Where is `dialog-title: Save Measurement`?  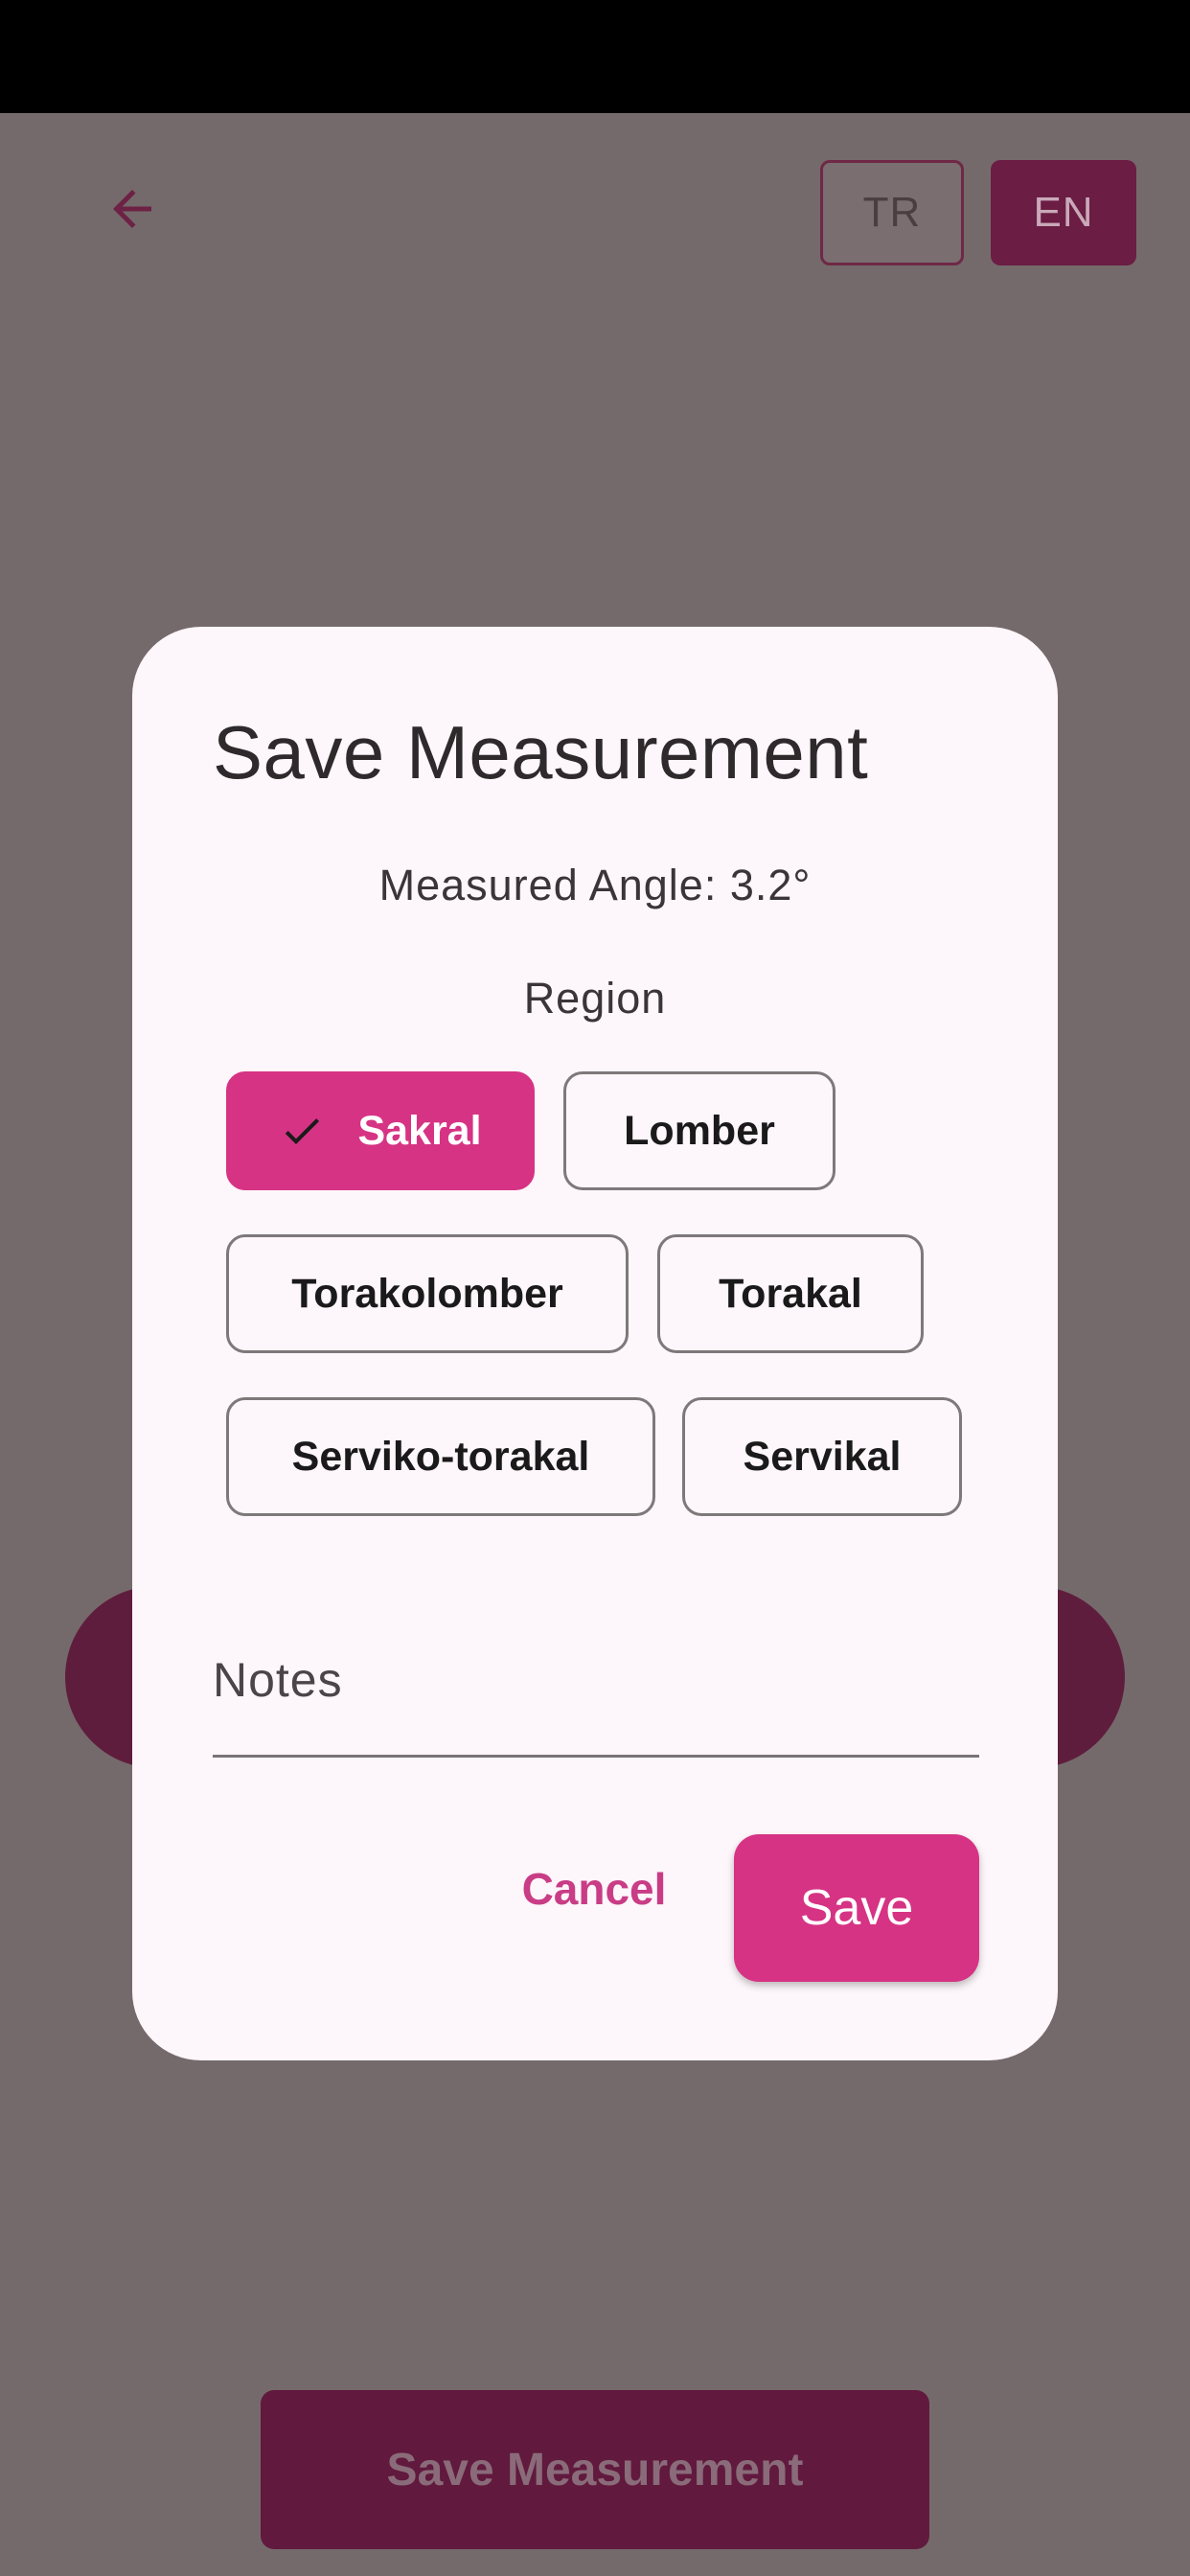 dialog-title: Save Measurement is located at coordinates (541, 752).